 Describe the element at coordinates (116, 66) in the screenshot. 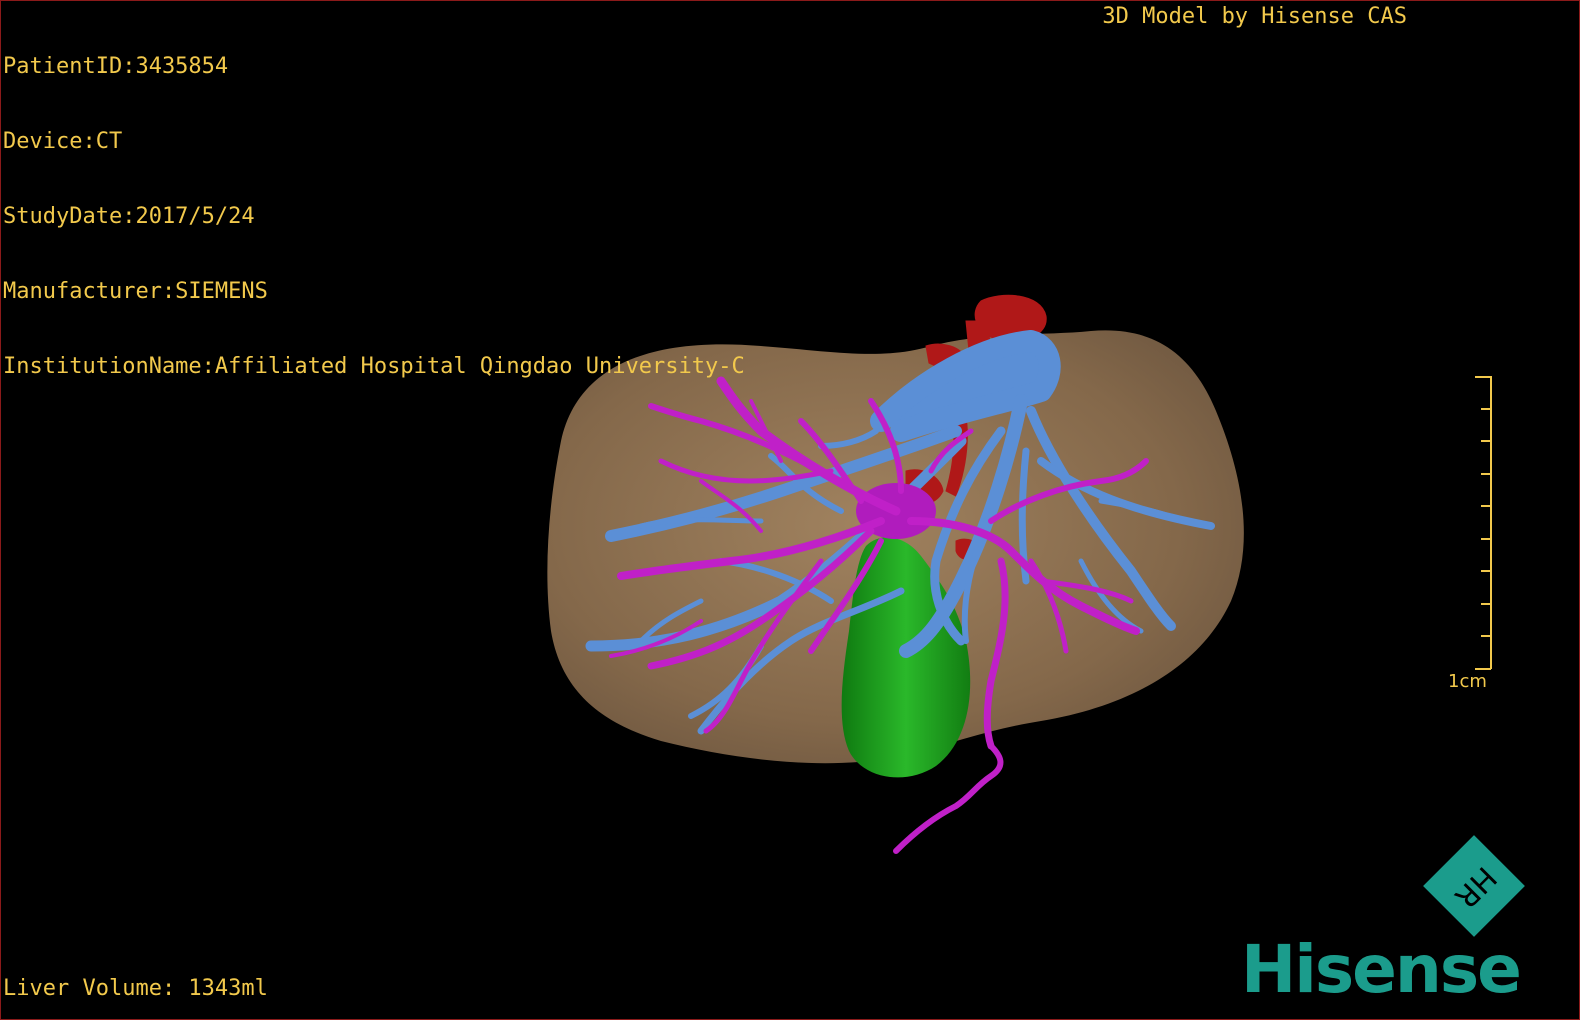

I see `patient-id: PatientID:3435854` at that location.